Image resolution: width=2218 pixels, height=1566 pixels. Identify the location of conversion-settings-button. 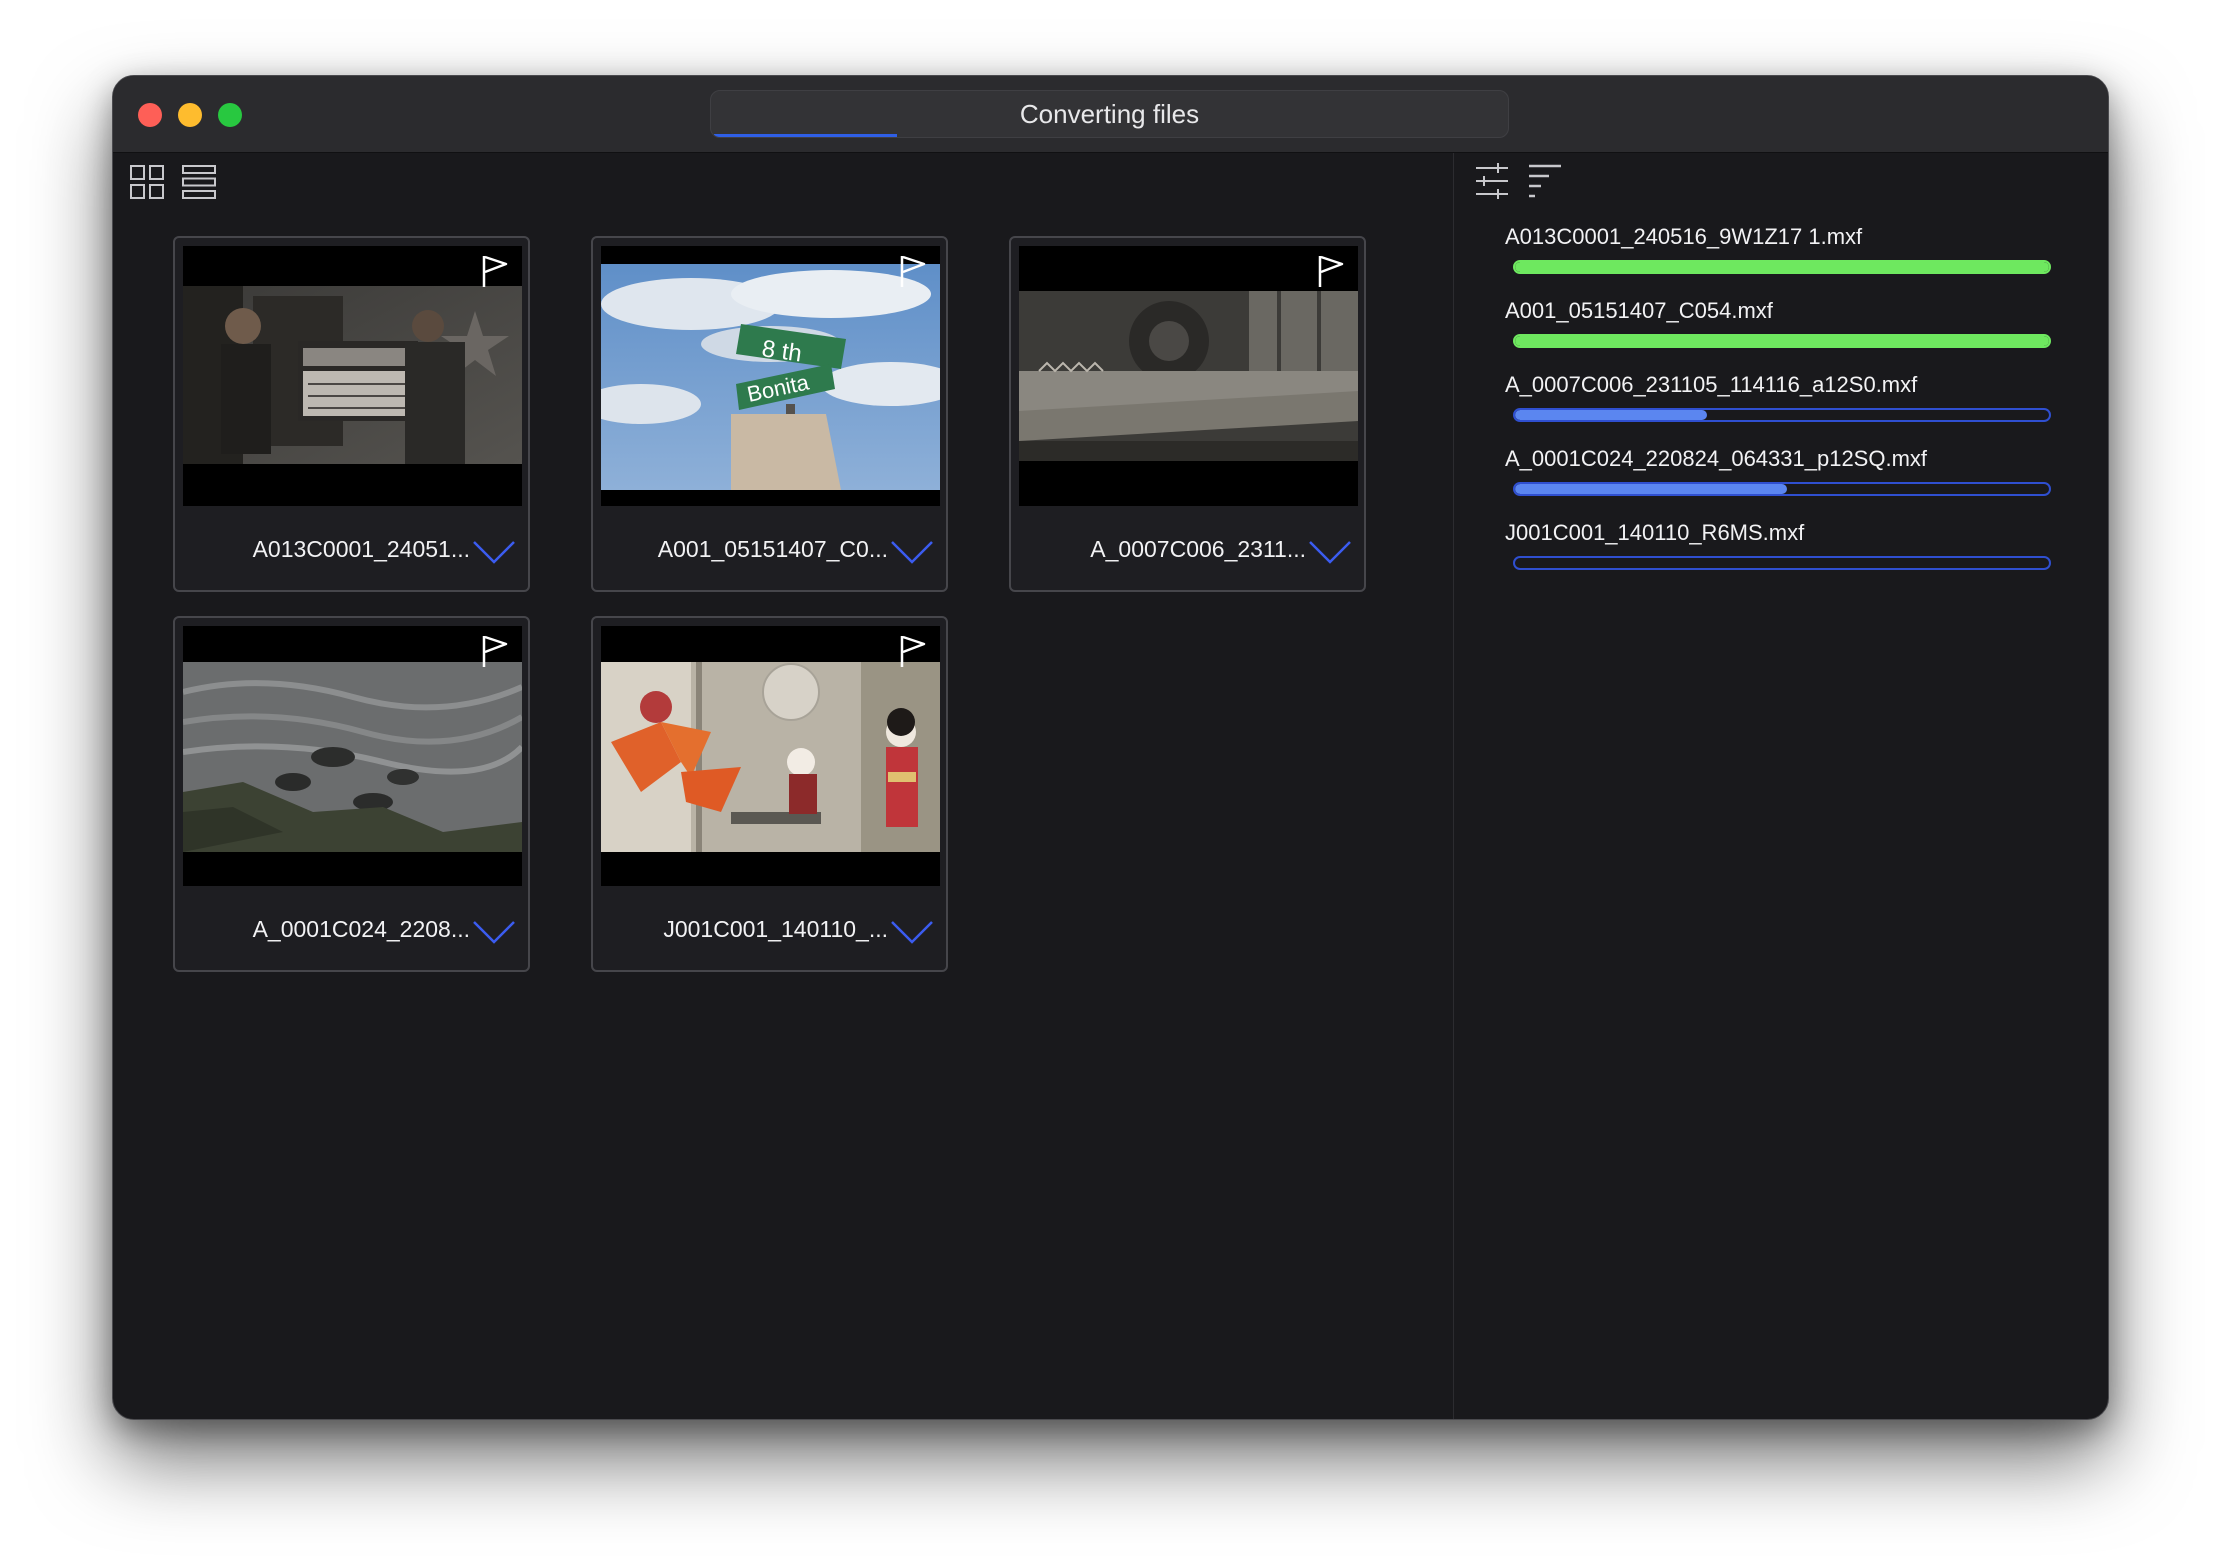
(1492, 181).